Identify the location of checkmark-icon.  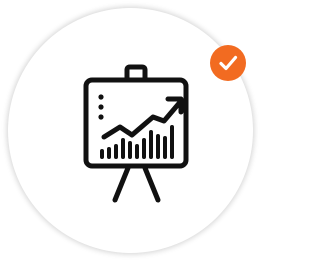
(228, 63).